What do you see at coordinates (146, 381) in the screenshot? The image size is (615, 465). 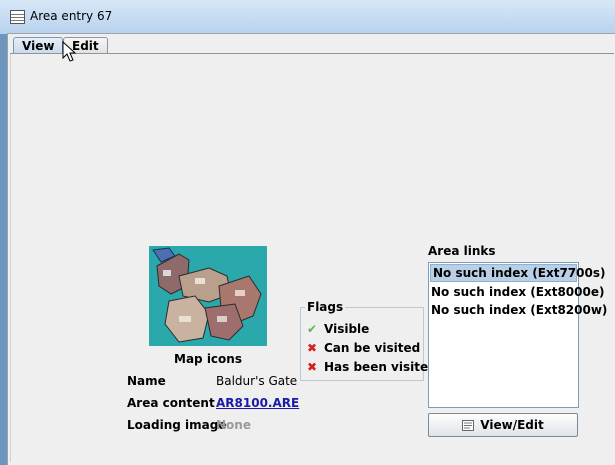 I see `name-label: Name` at bounding box center [146, 381].